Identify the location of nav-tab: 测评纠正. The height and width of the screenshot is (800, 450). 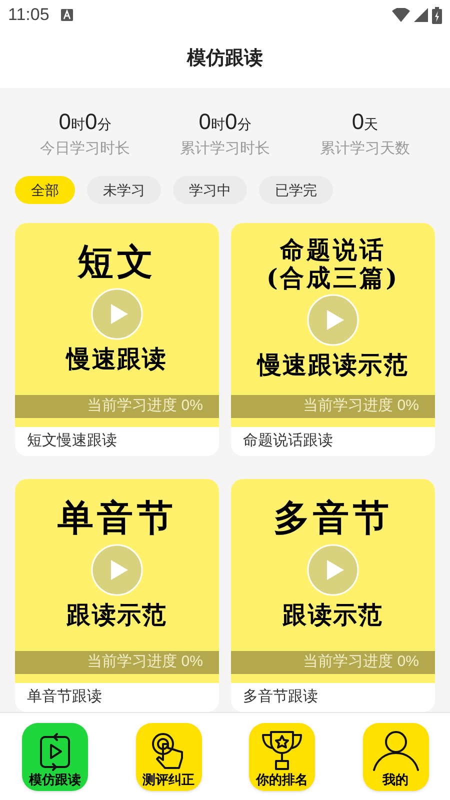
(169, 756).